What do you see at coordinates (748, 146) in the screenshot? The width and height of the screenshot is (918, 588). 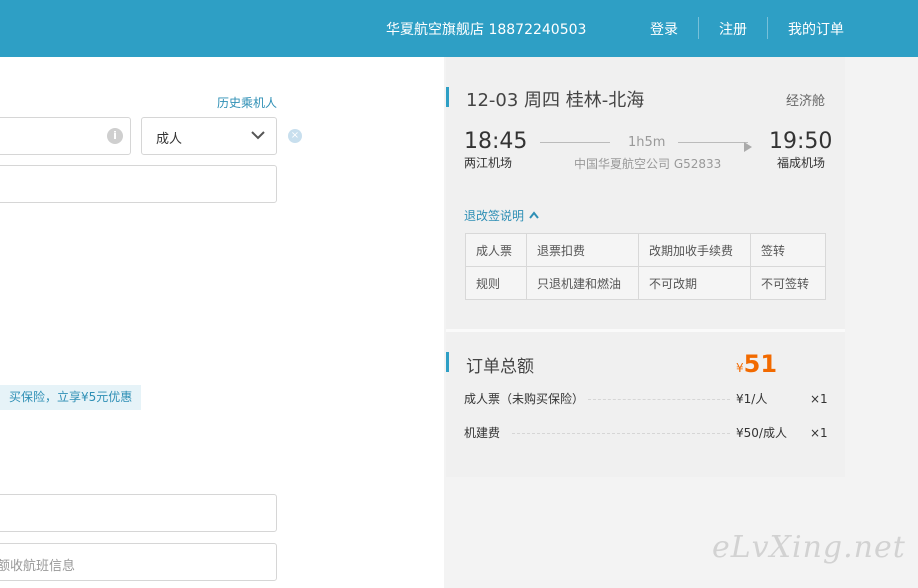 I see `arrow-right-icon` at bounding box center [748, 146].